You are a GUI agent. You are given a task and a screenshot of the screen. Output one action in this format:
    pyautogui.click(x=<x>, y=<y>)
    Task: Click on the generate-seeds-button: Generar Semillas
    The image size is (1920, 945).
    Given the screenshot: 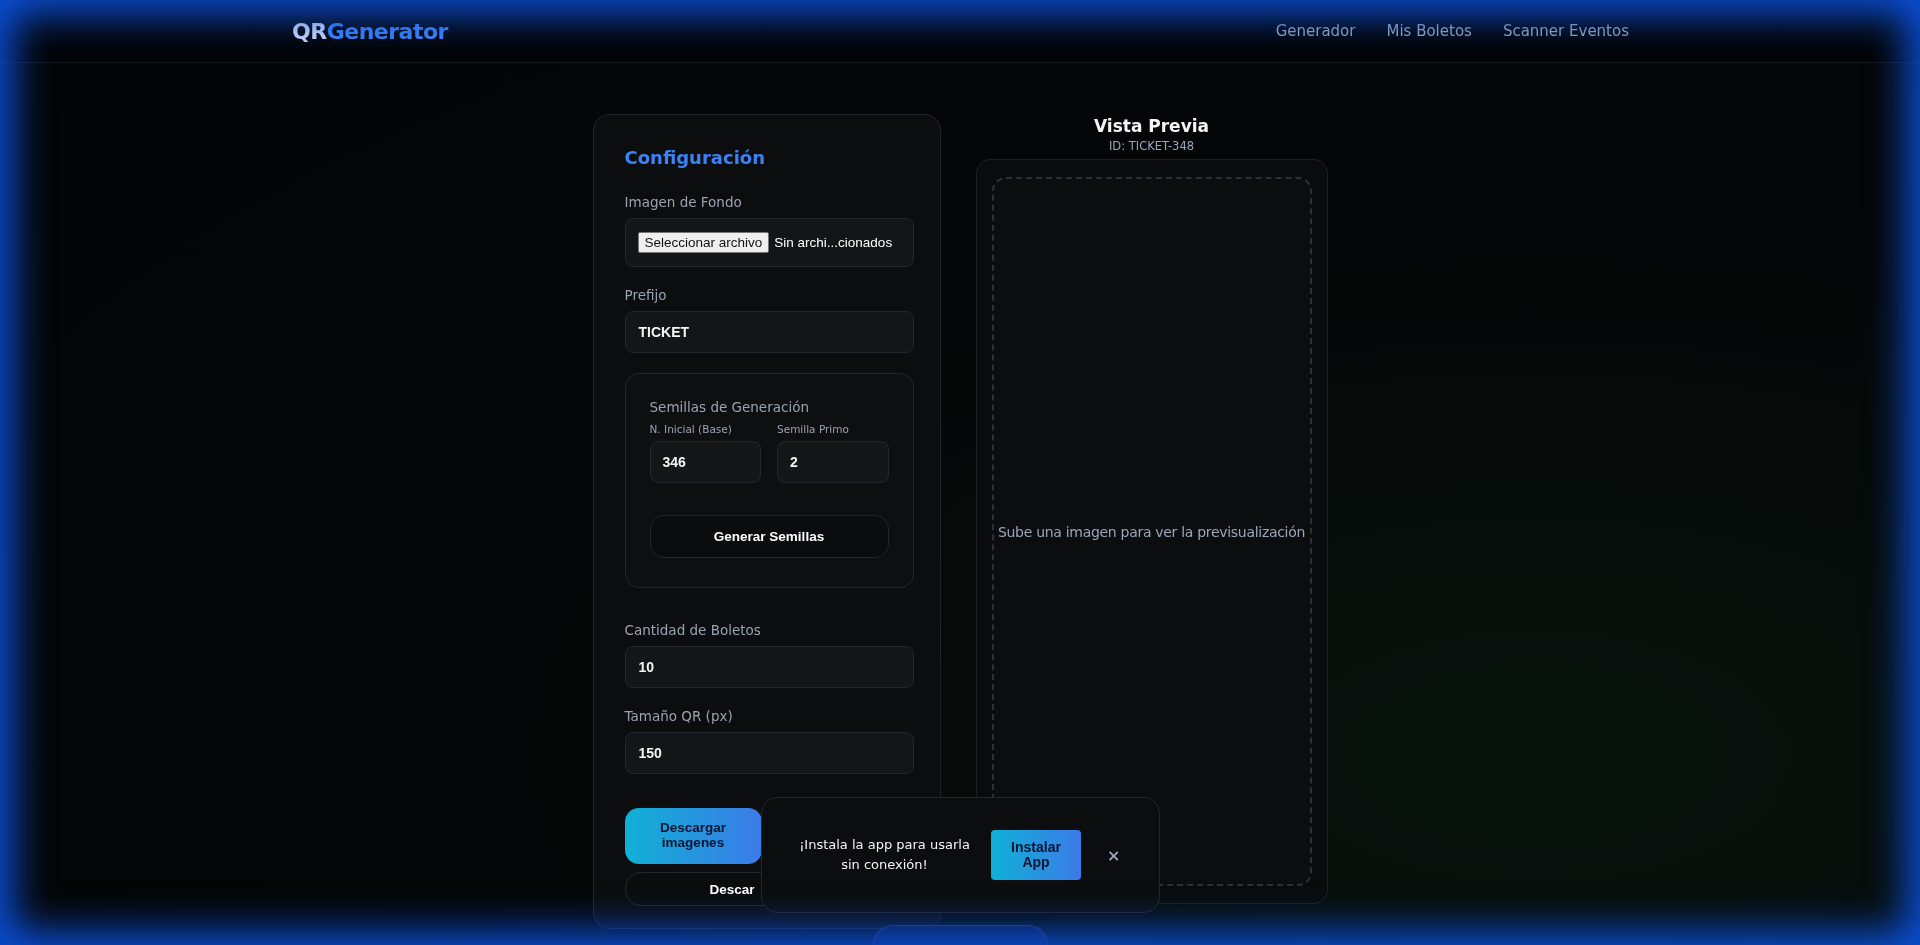 What is the action you would take?
    pyautogui.click(x=769, y=536)
    